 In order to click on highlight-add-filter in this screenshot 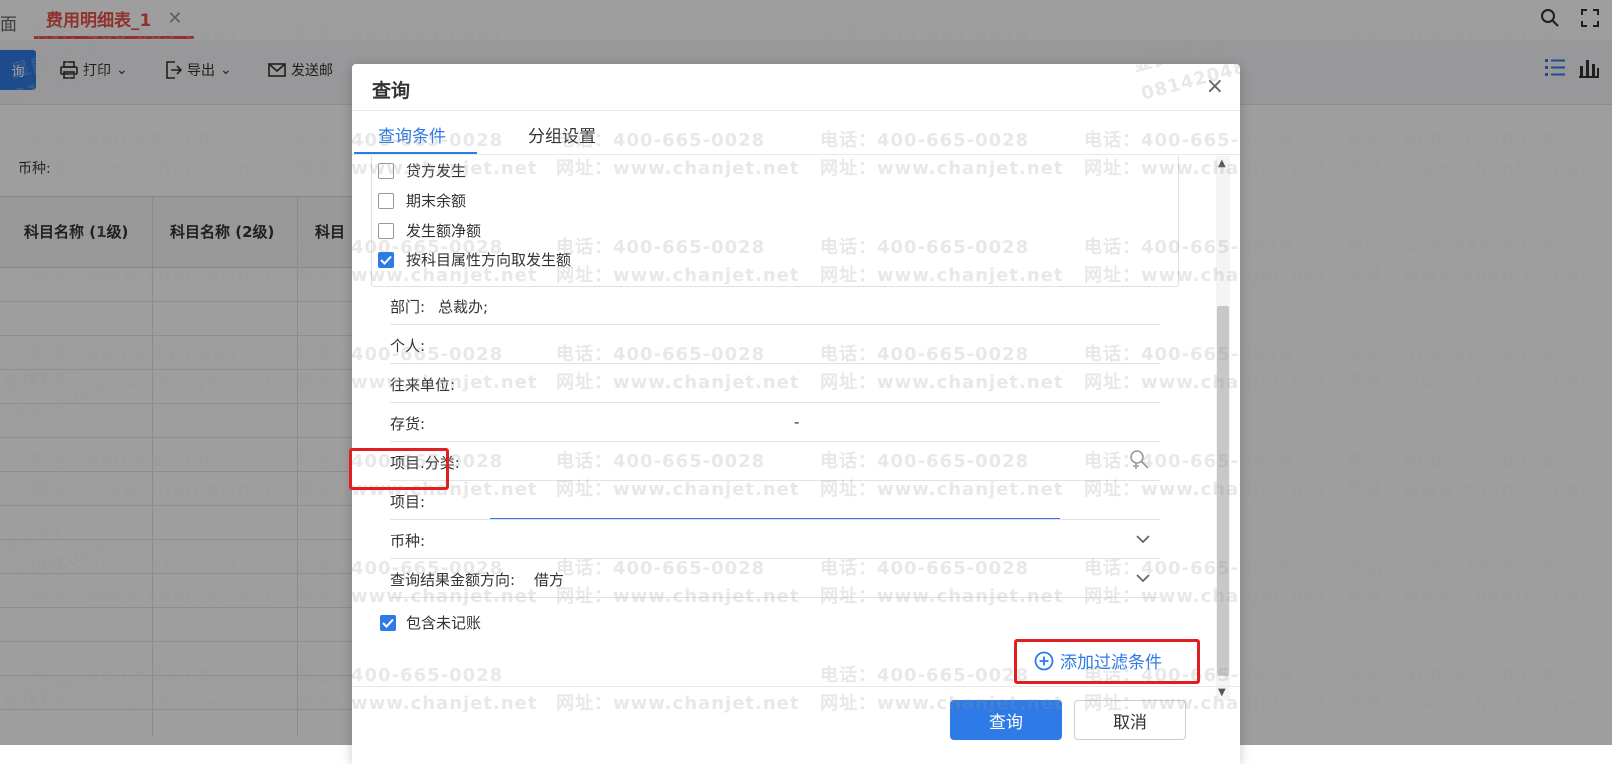, I will do `click(1107, 661)`.